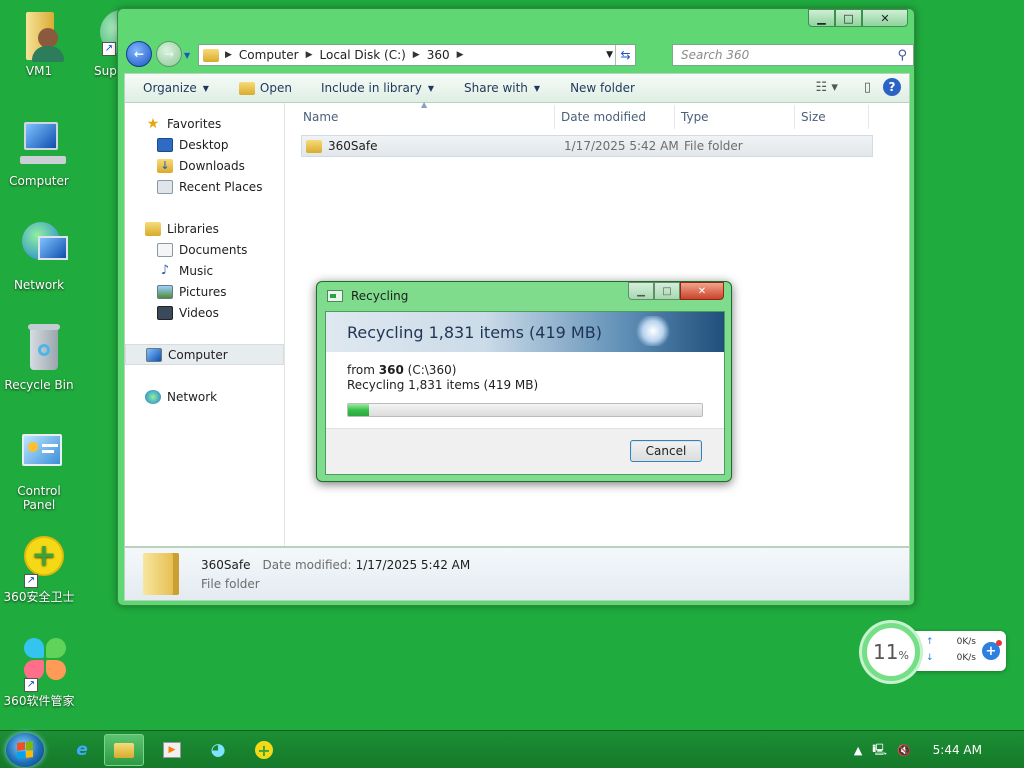  What do you see at coordinates (218, 750) in the screenshot?
I see `taskbar-360-browser: ◕` at bounding box center [218, 750].